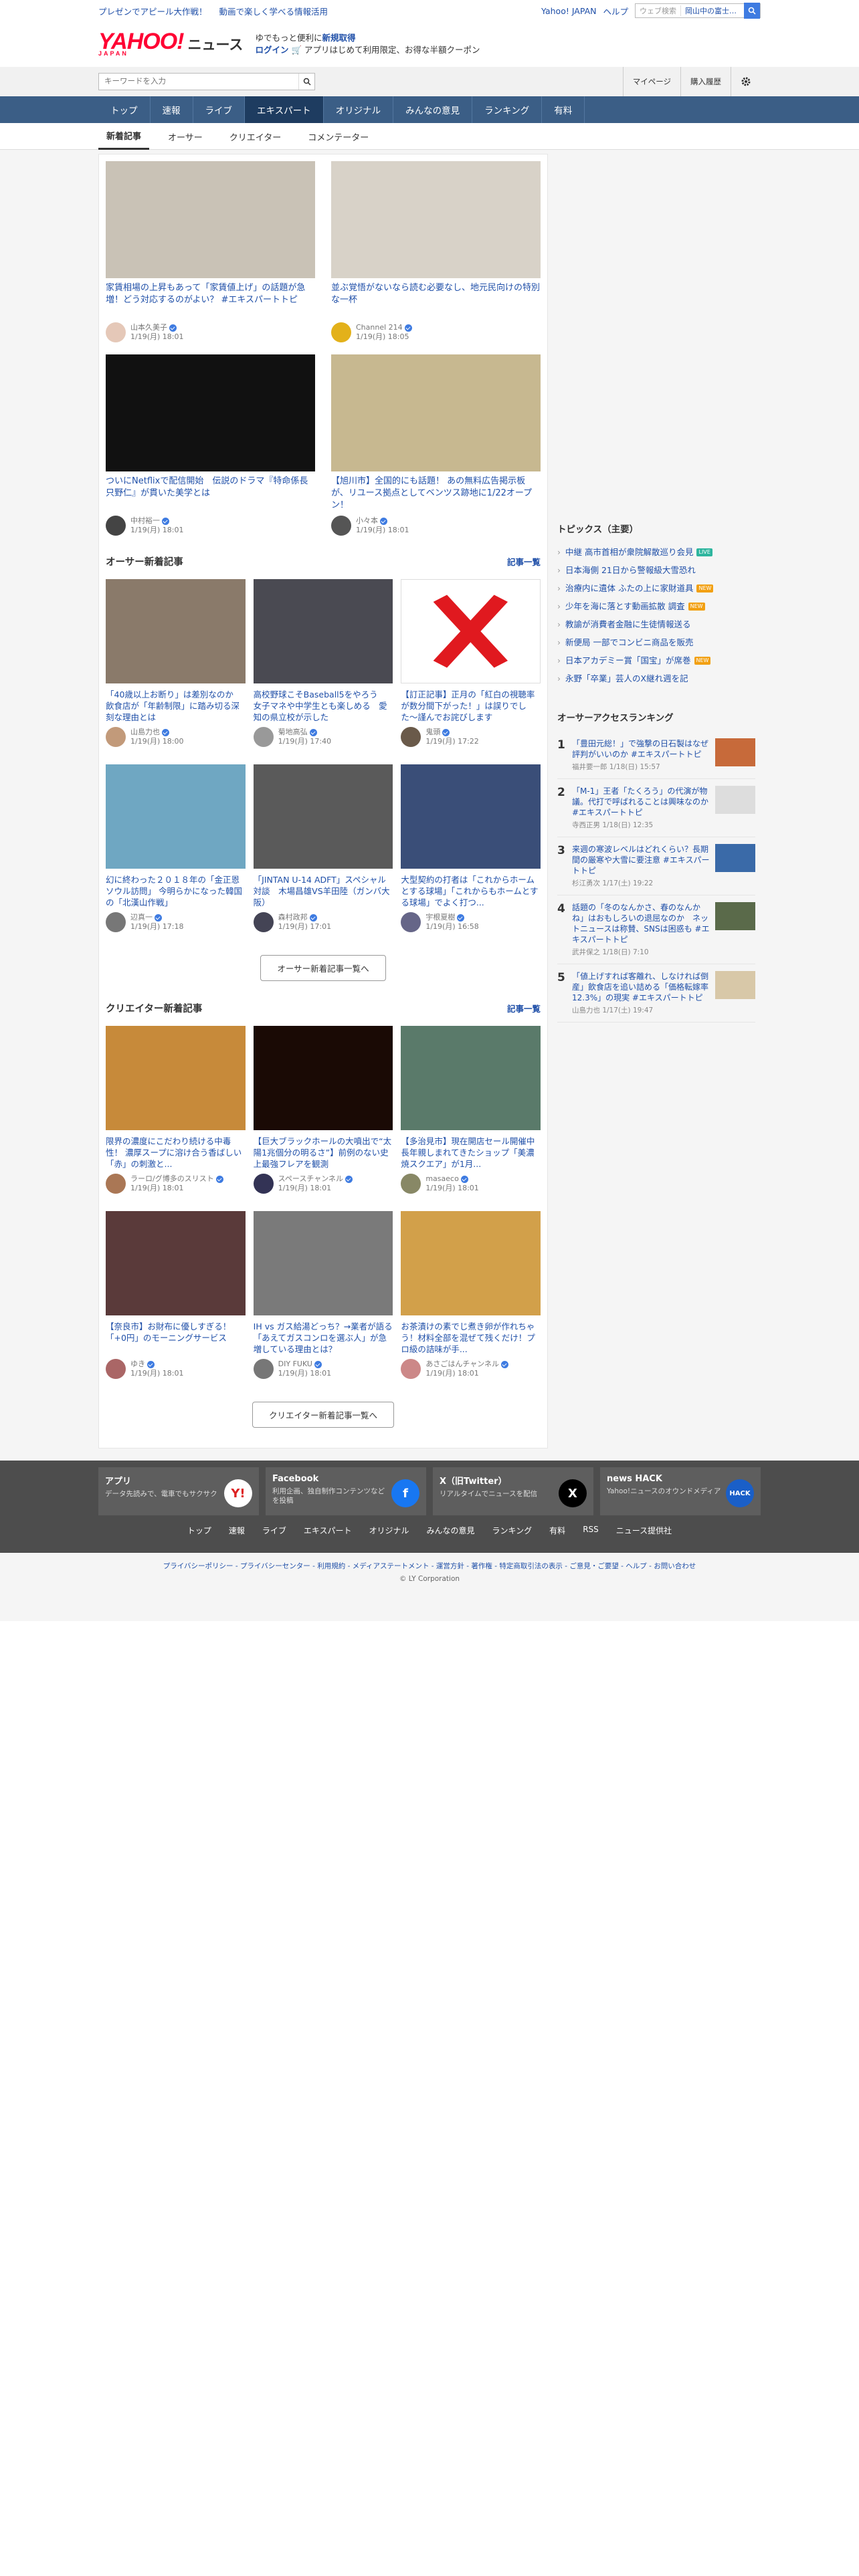 The image size is (859, 2576). Describe the element at coordinates (634, 1479) in the screenshot. I see `footer-card-title: news HACK` at that location.